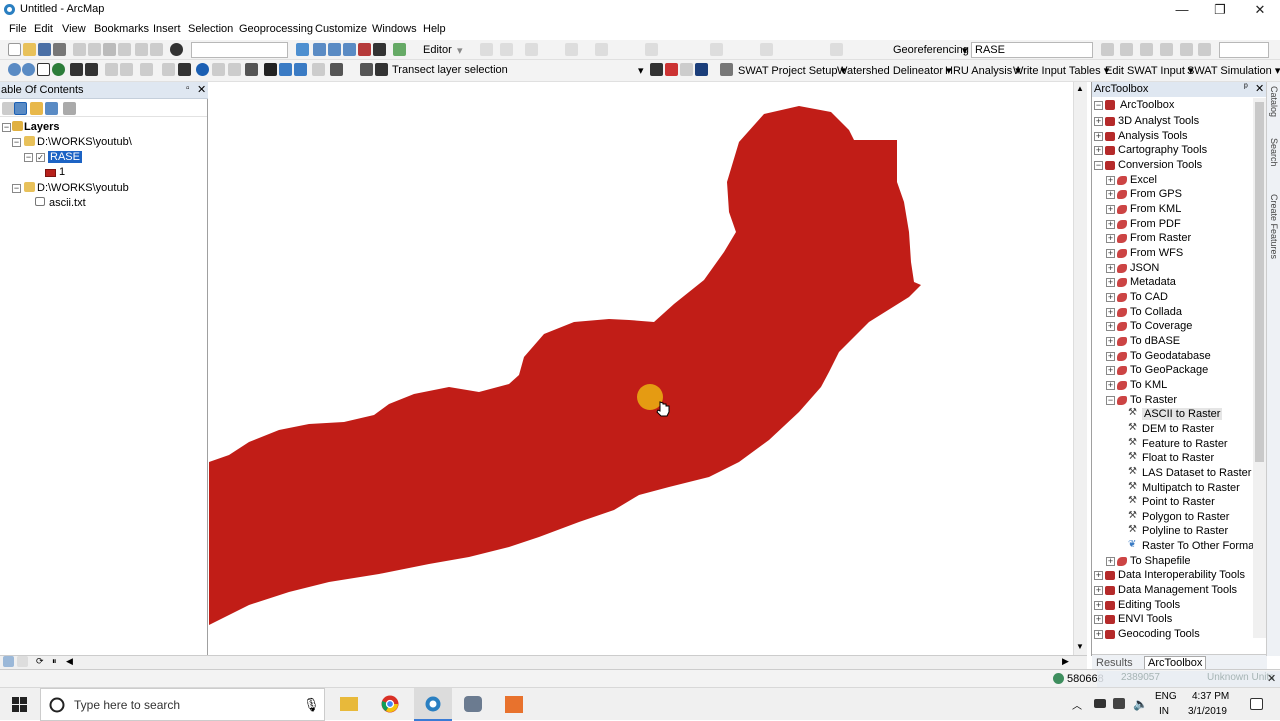 Image resolution: width=1280 pixels, height=721 pixels. I want to click on menu-file: File, so click(18, 29).